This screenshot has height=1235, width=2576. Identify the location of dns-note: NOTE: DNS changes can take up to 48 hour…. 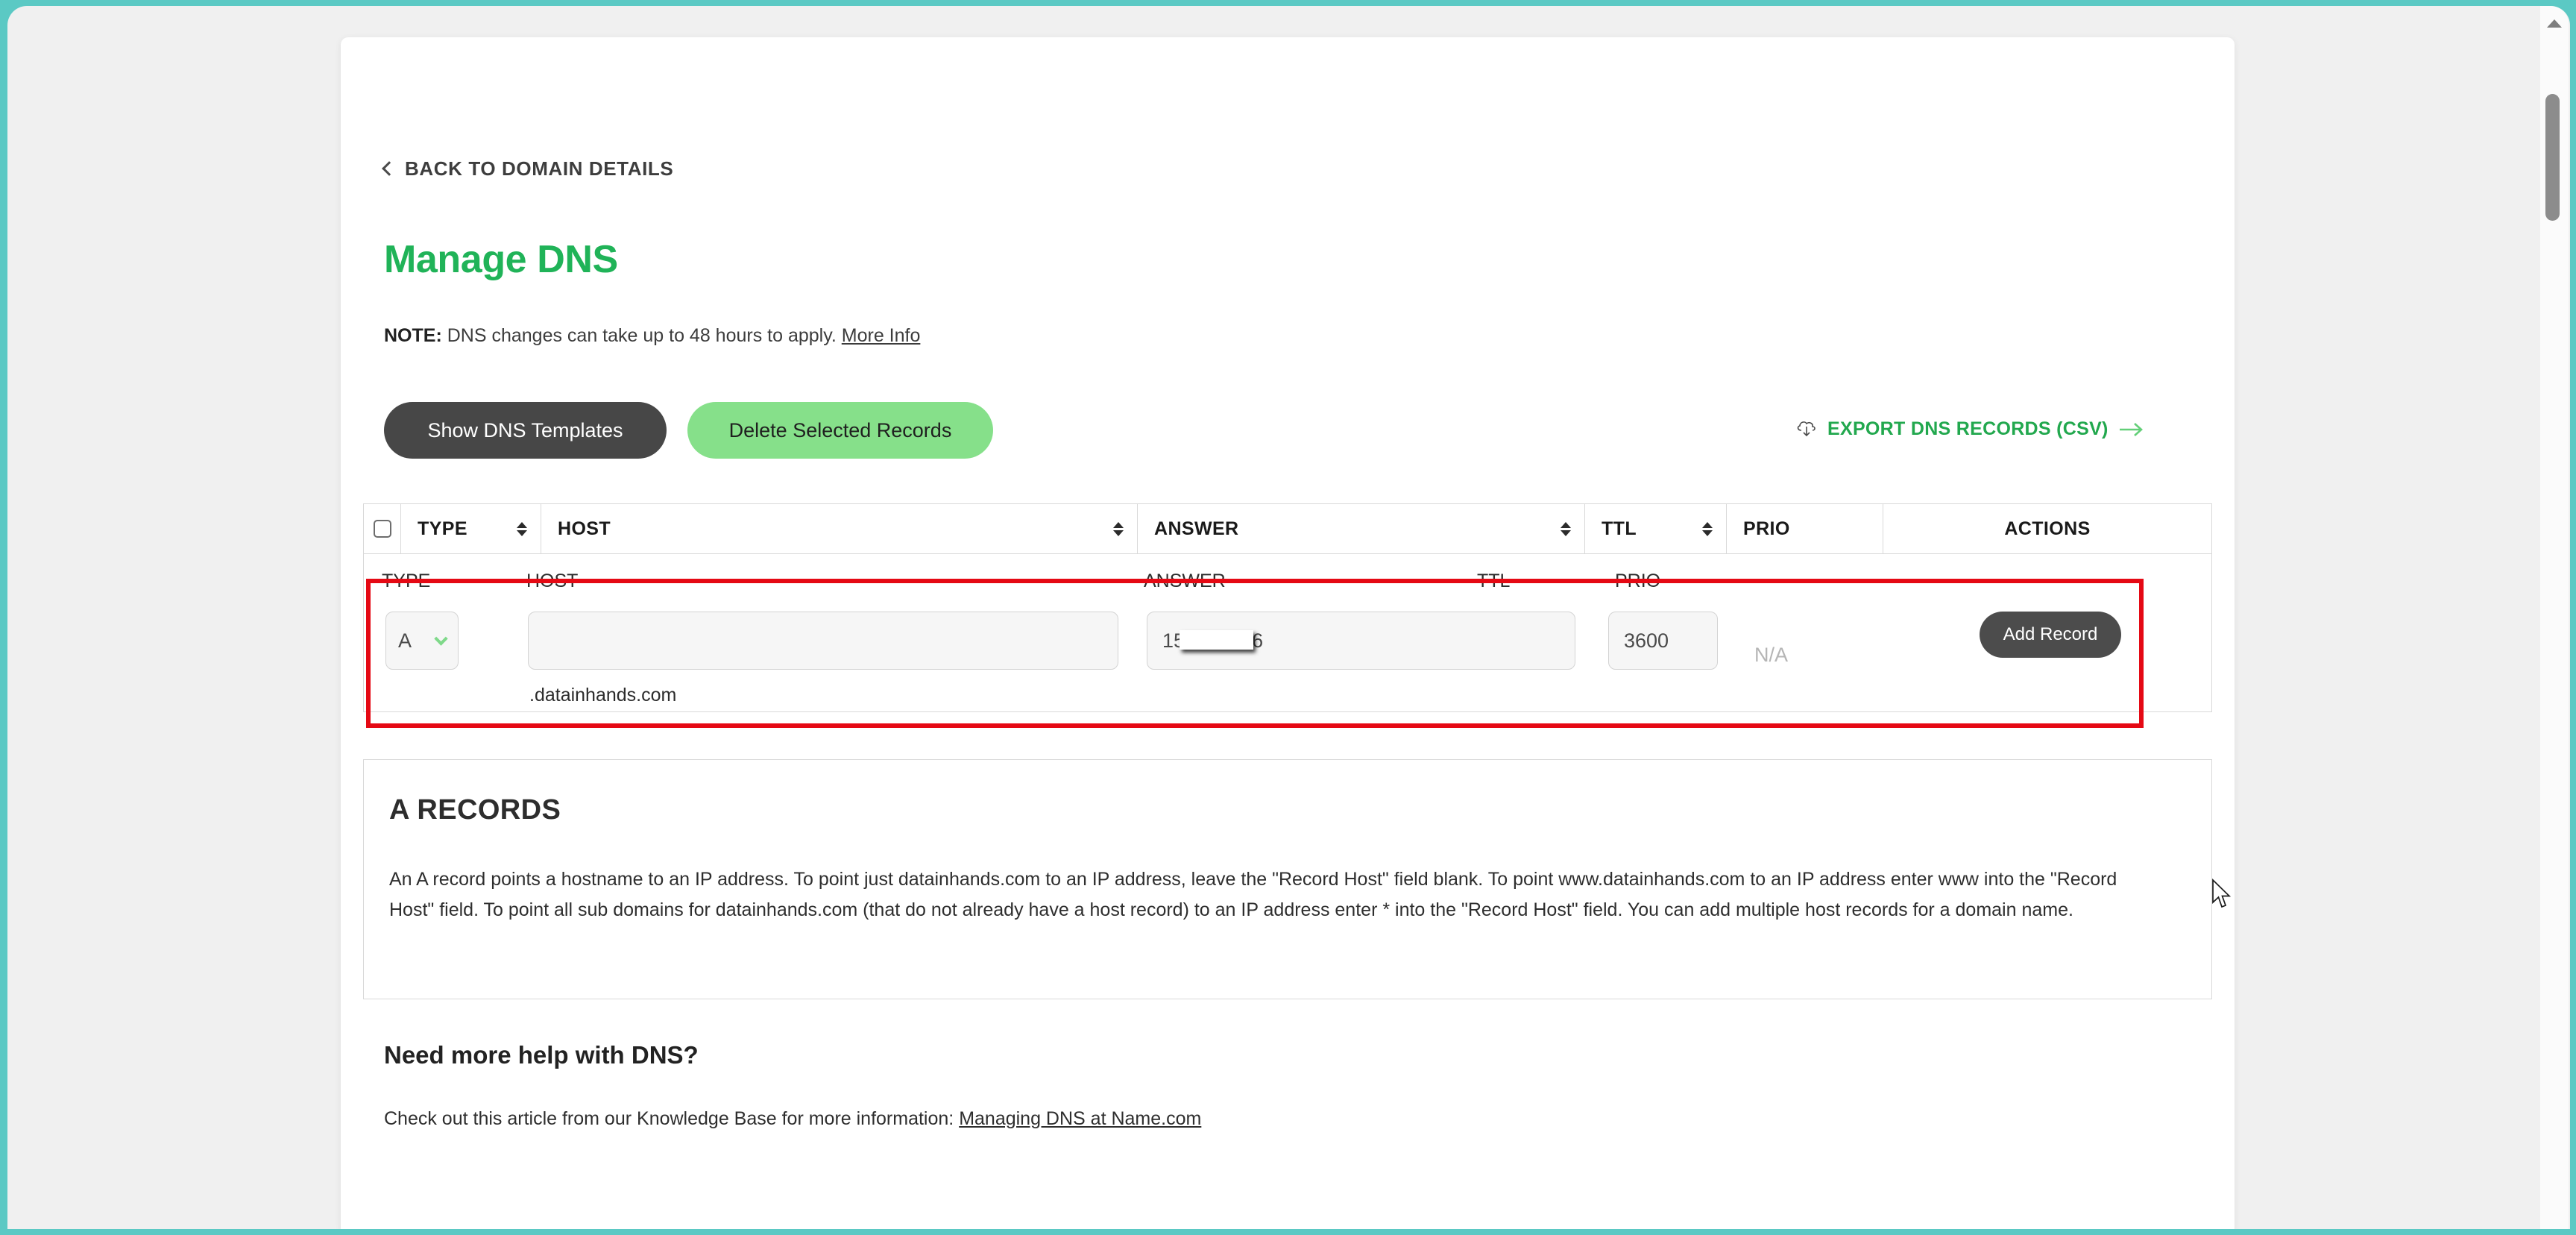
(652, 336).